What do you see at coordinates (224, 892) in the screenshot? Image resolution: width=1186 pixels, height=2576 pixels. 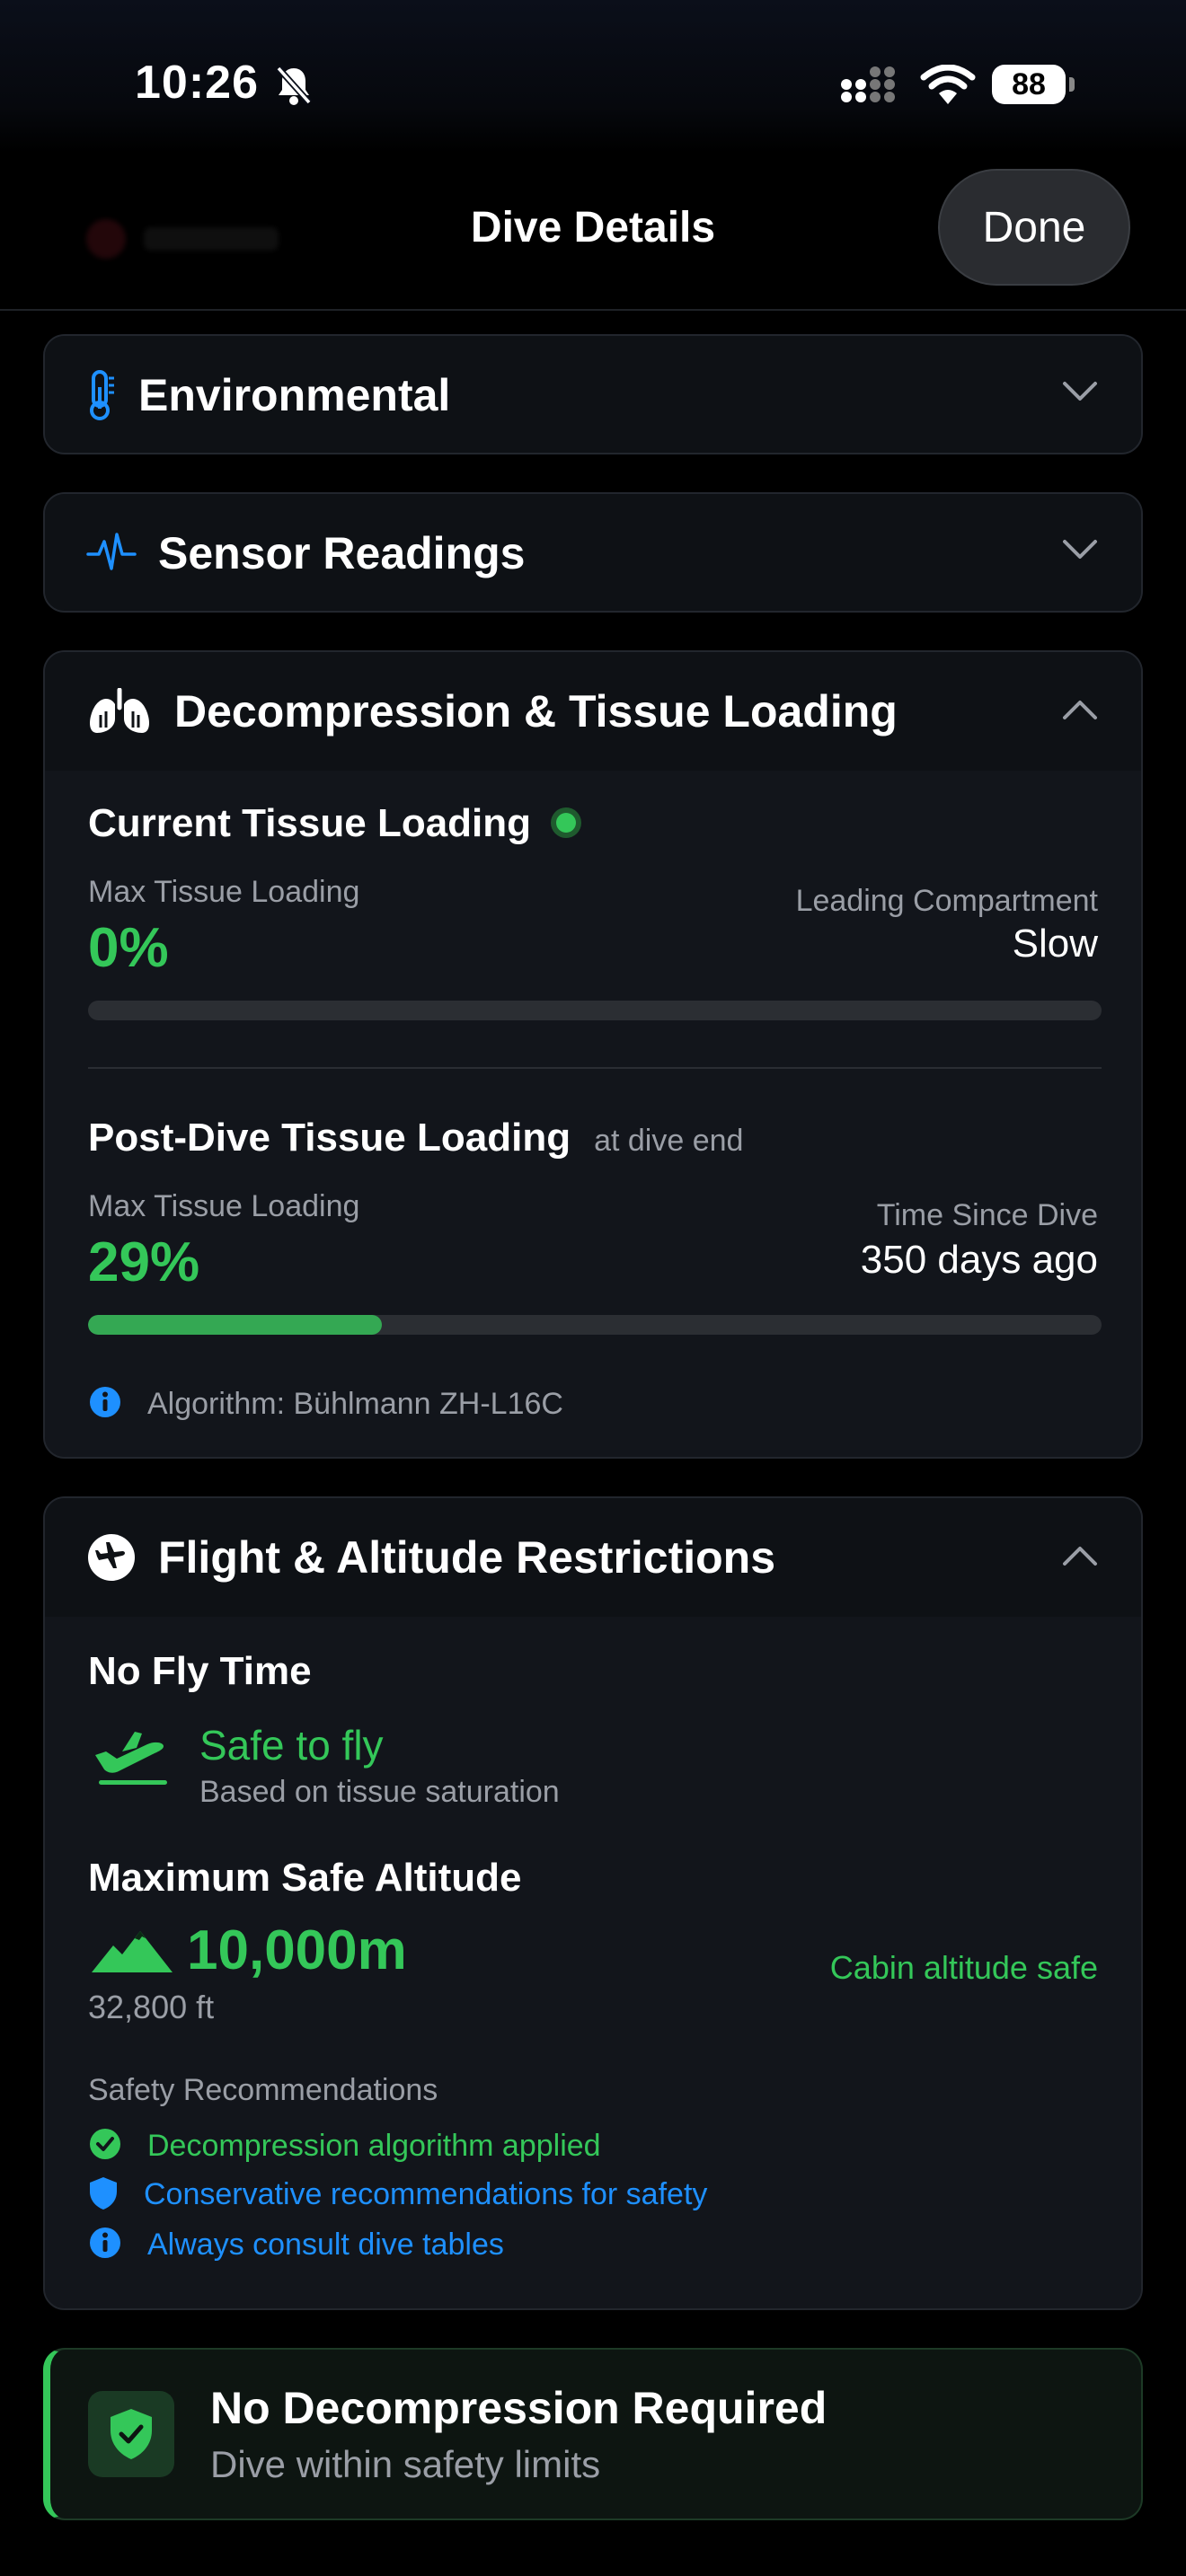 I see `current-max-label: Max Tissue Loading` at bounding box center [224, 892].